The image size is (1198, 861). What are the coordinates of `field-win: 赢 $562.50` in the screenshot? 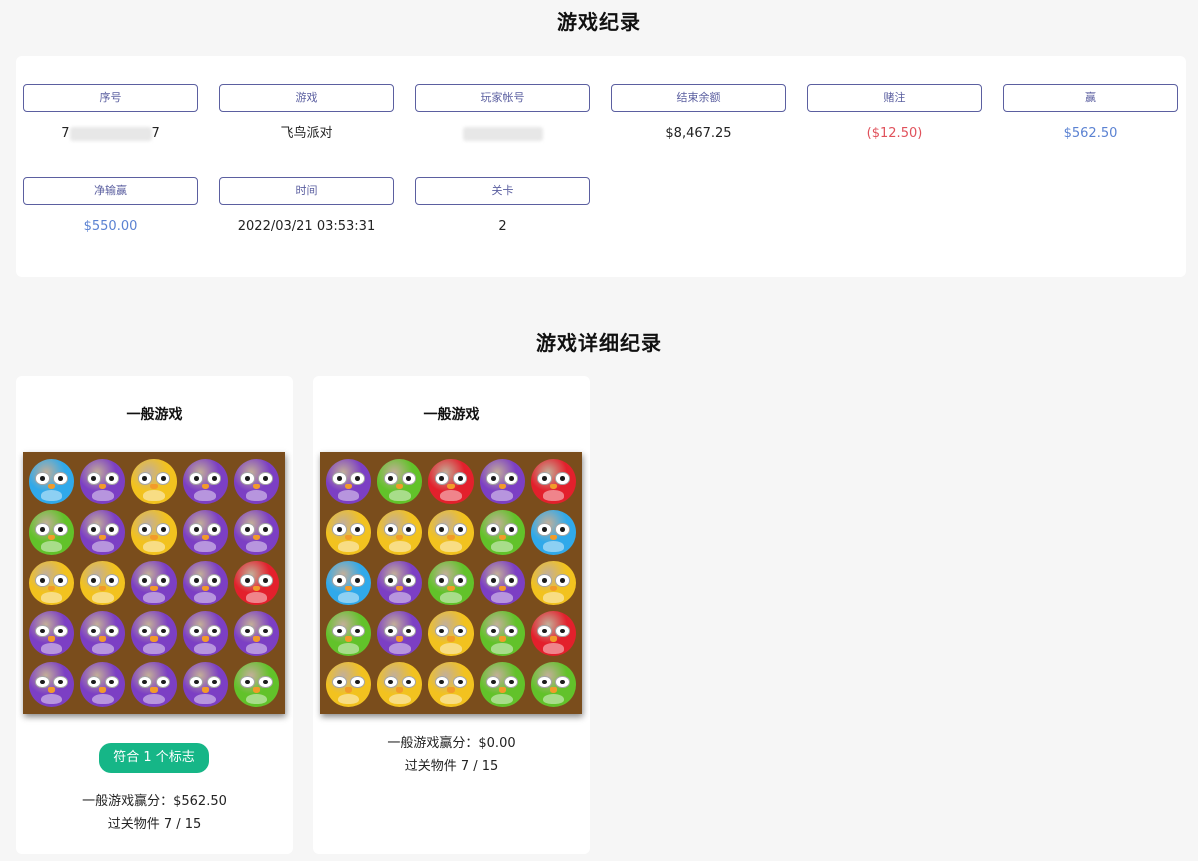 It's located at (1090, 113).